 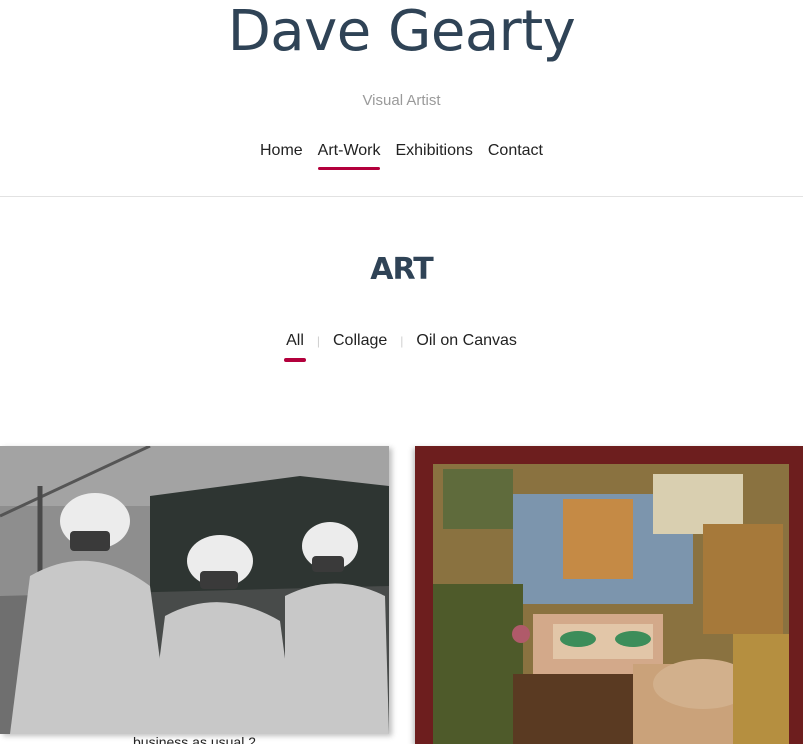 I want to click on filter-oil-on-canvas: Oil on Canvas, so click(x=466, y=344).